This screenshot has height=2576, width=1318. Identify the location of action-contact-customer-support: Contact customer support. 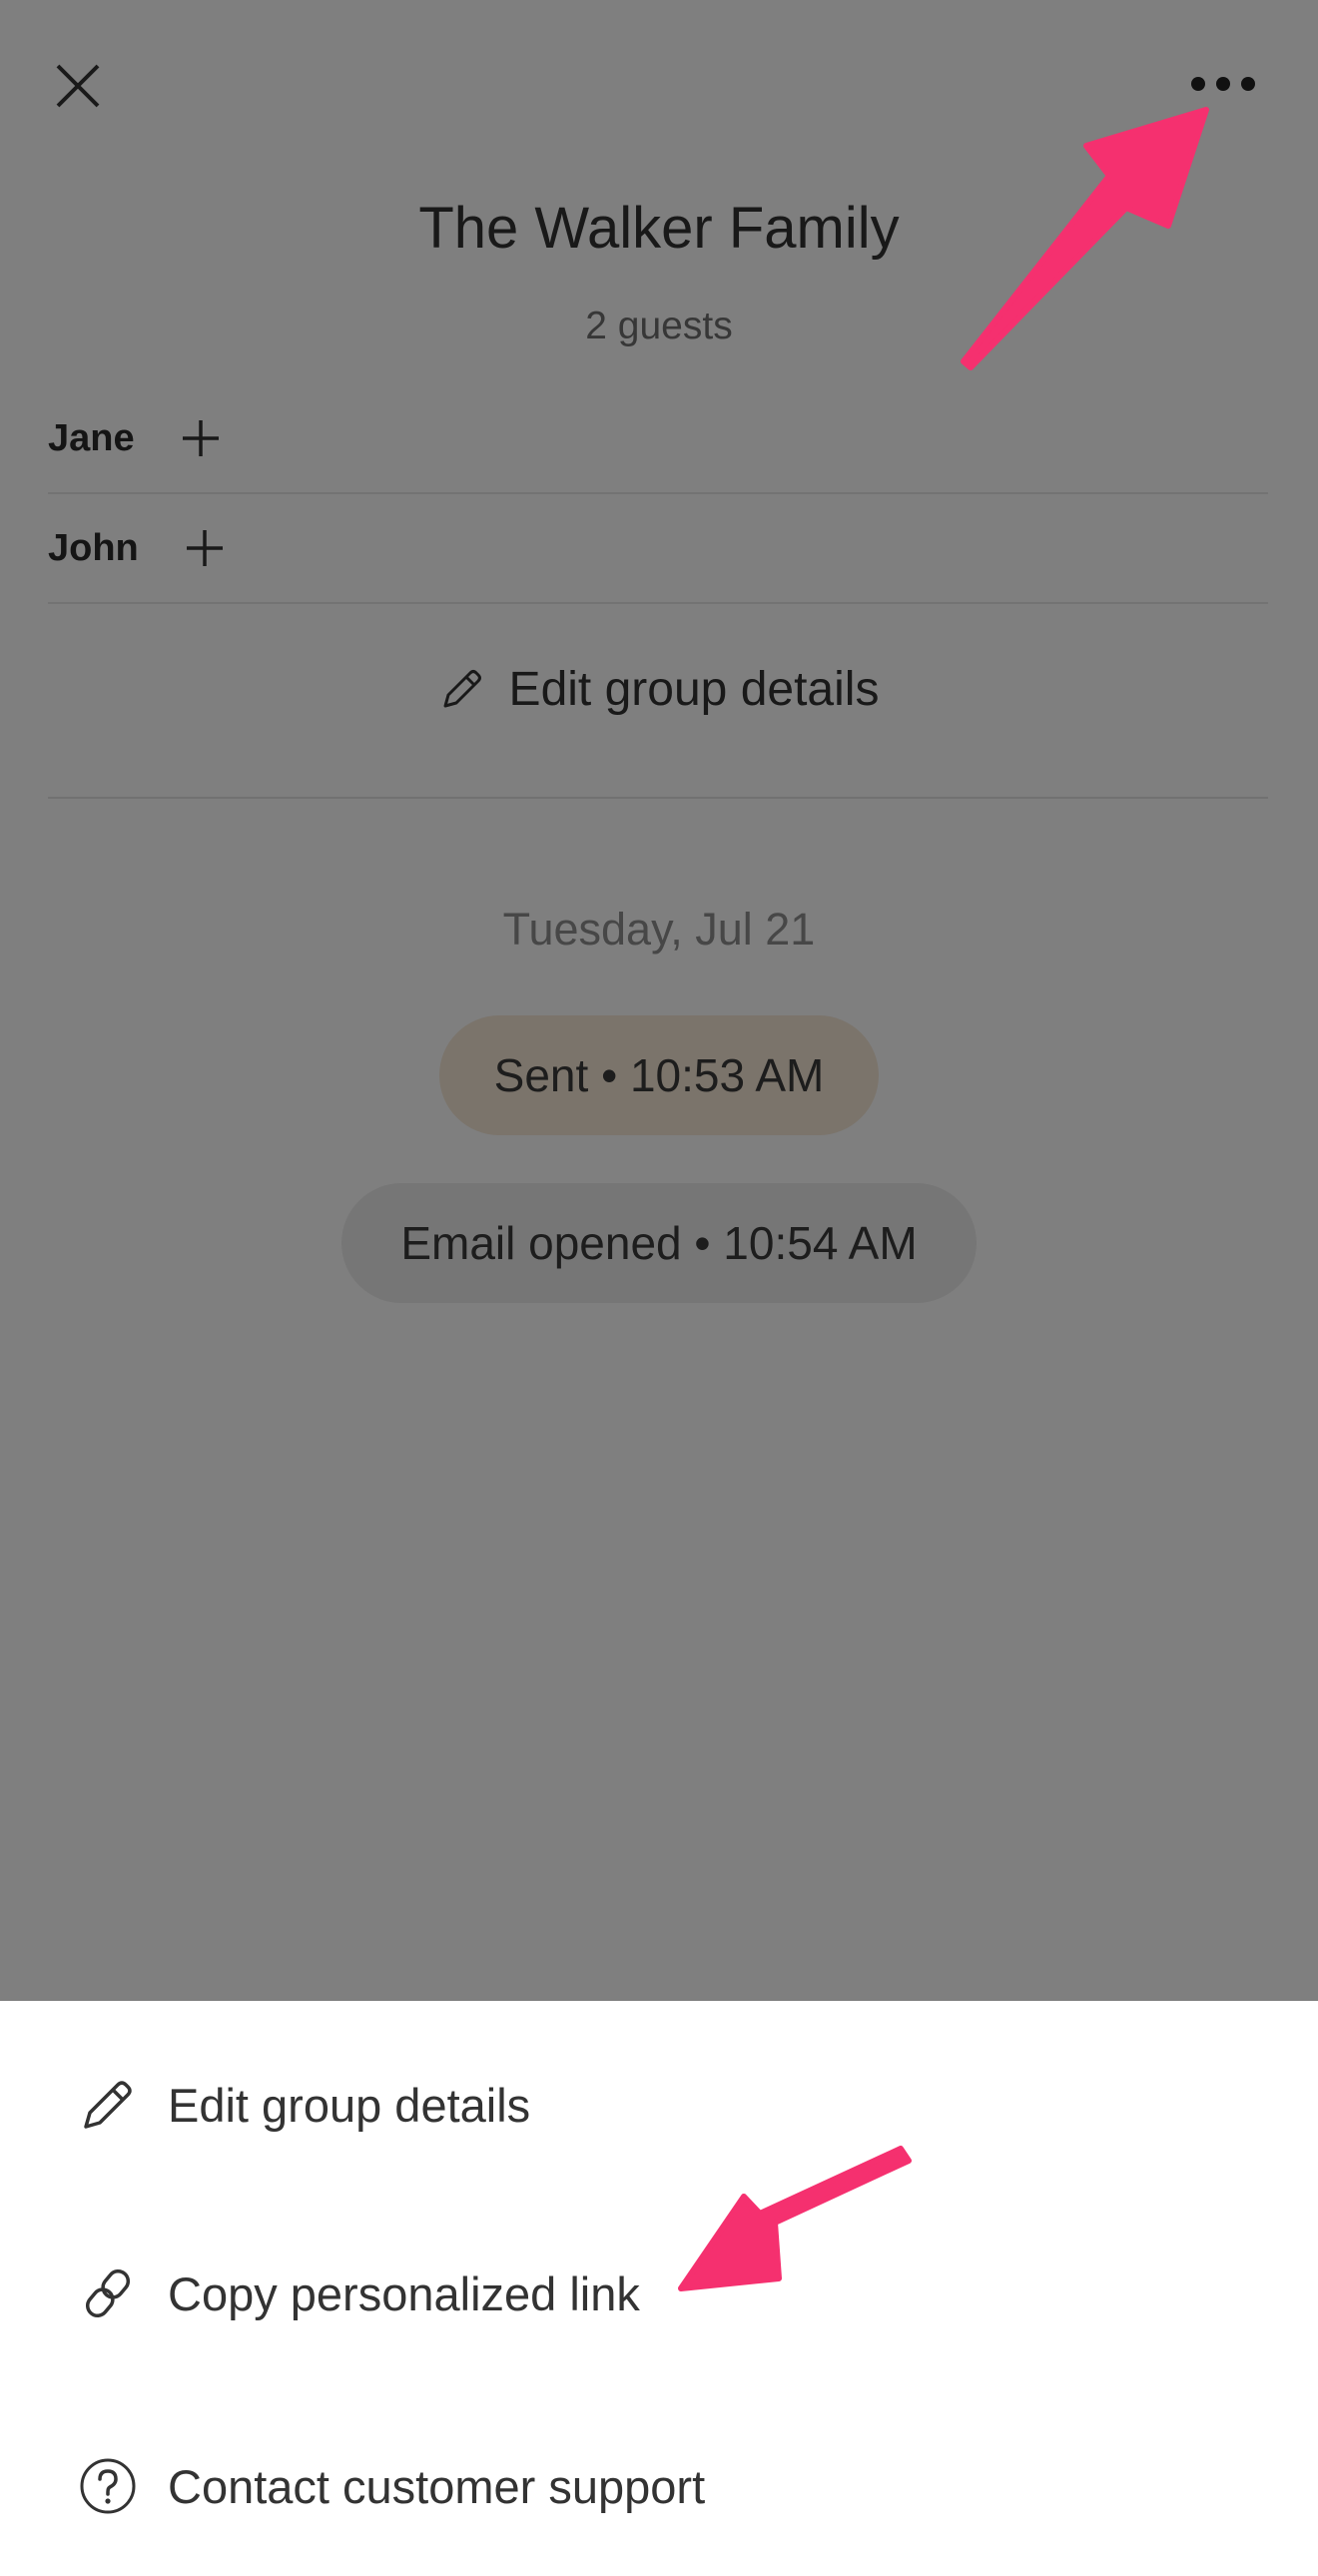
(659, 2486).